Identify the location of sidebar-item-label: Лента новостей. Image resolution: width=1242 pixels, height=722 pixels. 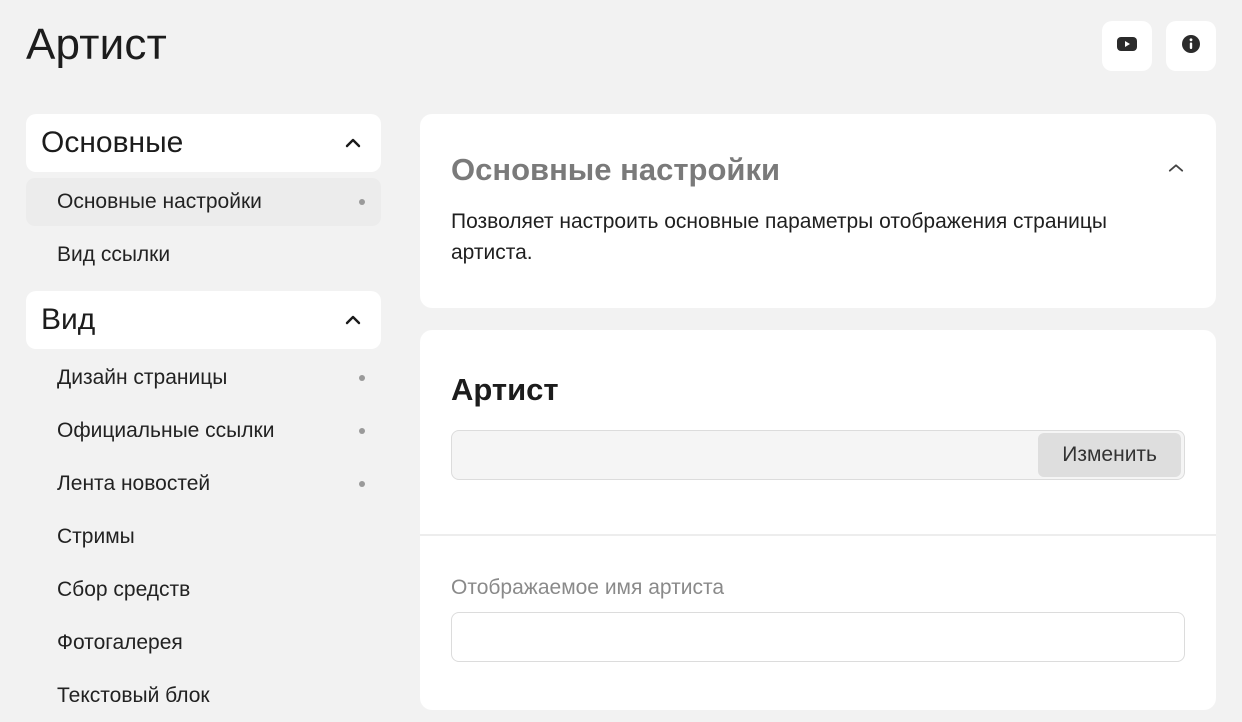
(134, 483).